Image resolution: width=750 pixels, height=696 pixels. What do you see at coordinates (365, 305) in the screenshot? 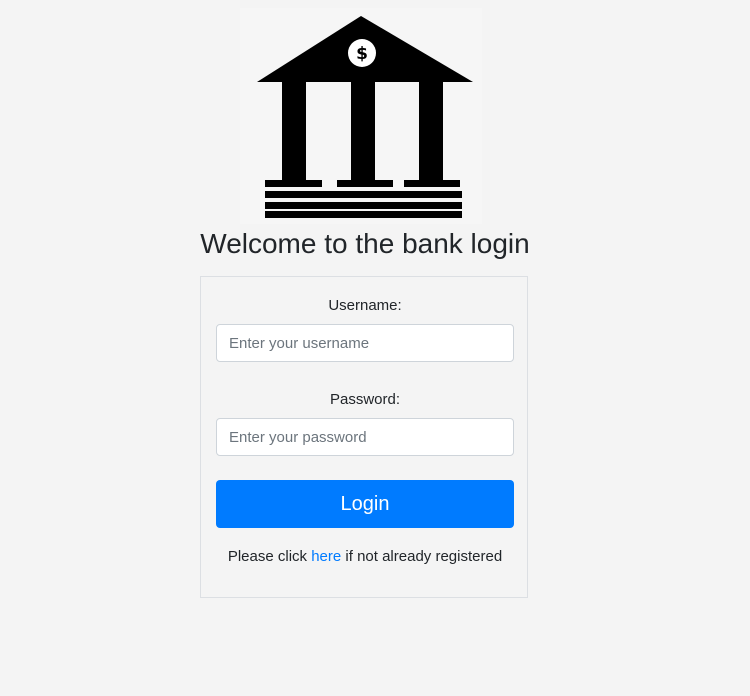
I see `username-label: Username:` at bounding box center [365, 305].